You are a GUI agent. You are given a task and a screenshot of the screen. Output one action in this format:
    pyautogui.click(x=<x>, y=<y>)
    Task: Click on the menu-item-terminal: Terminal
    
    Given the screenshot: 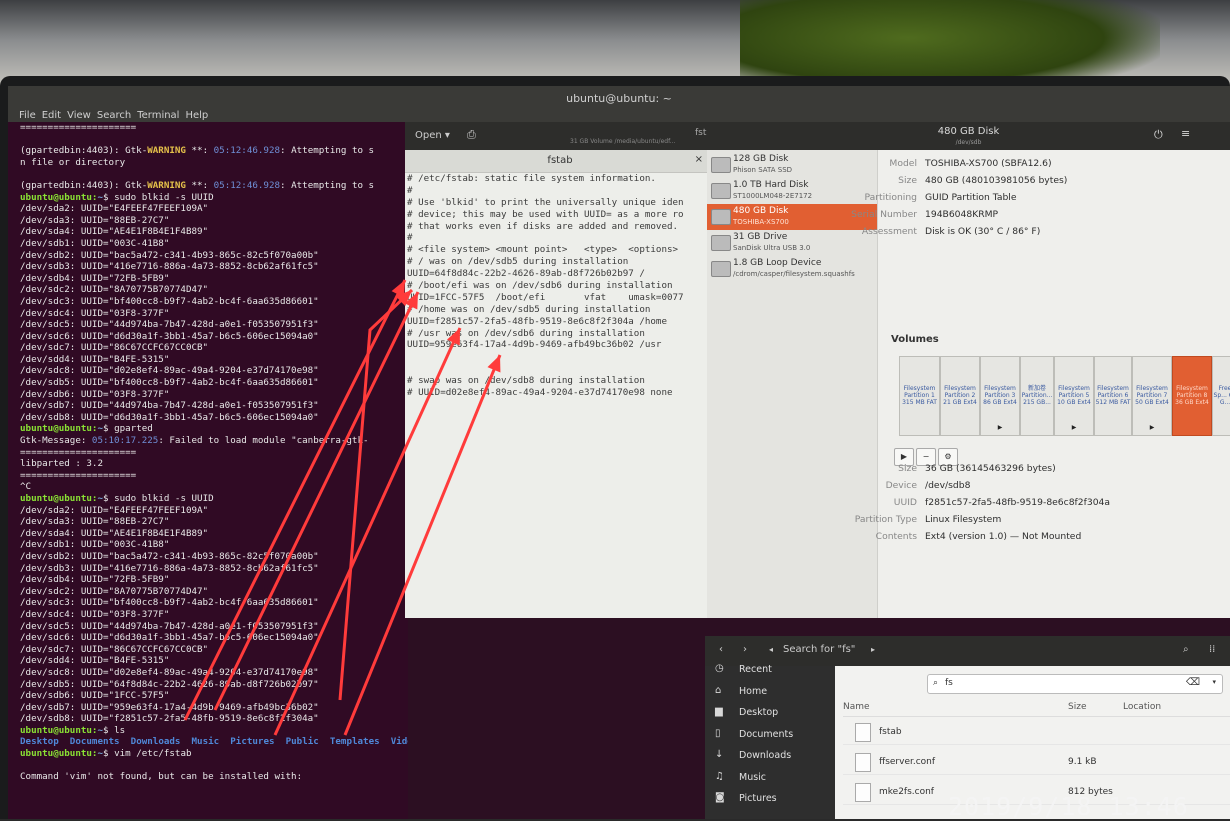 What is the action you would take?
    pyautogui.click(x=158, y=115)
    